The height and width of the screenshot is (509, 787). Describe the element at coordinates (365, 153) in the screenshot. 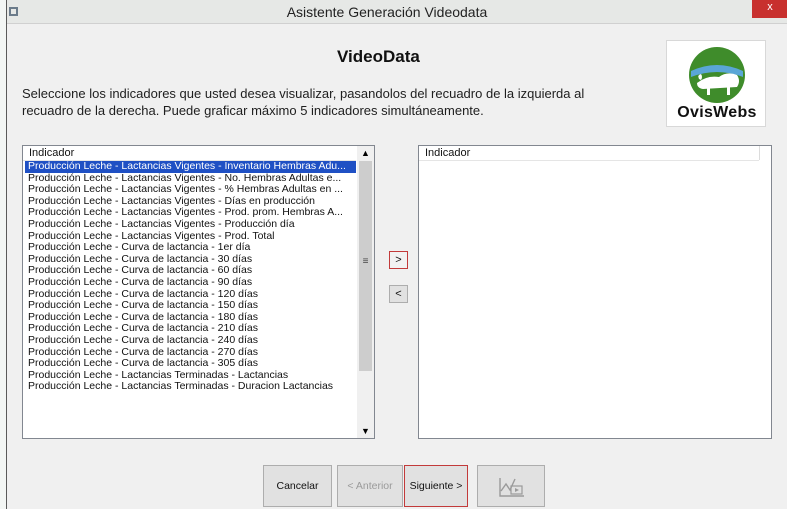

I see `scroll-up-icon: ▲` at that location.